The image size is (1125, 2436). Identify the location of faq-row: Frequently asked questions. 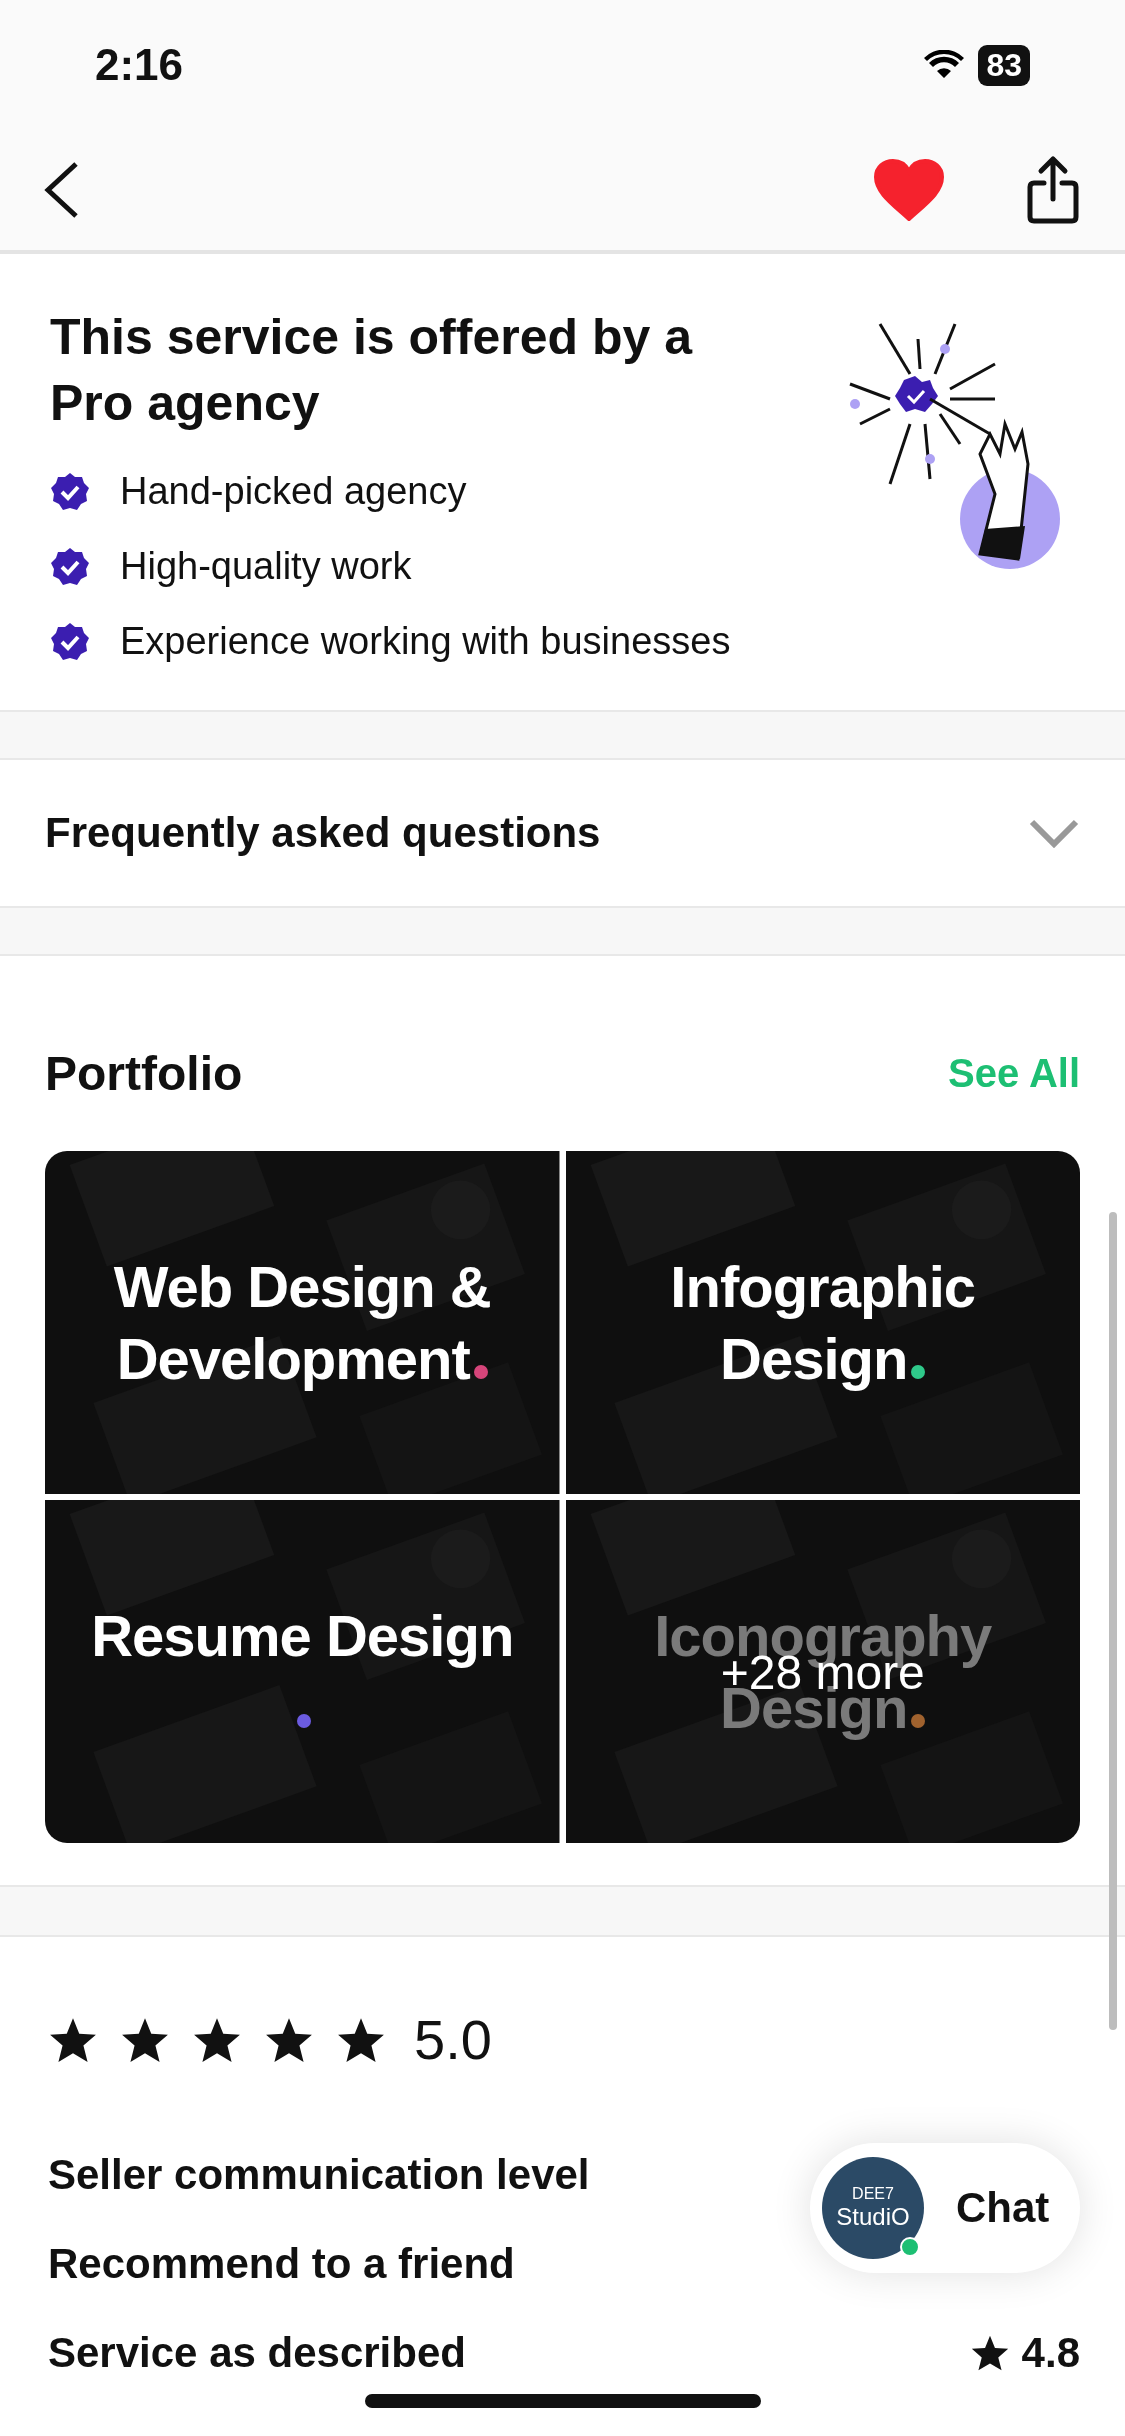
(562, 833).